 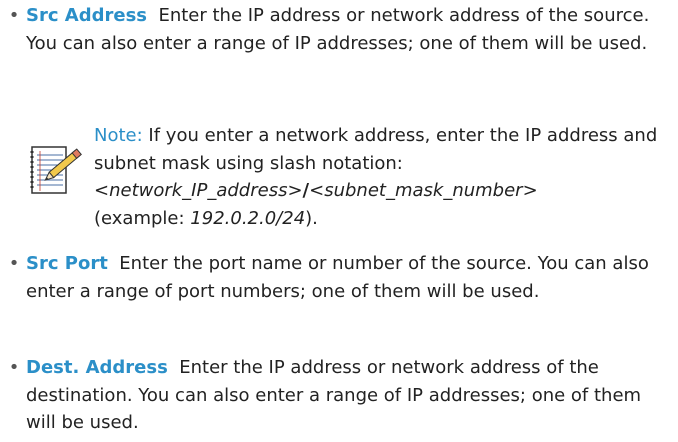 I want to click on syntax-network-ip: <network_IP_address>, so click(x=198, y=190).